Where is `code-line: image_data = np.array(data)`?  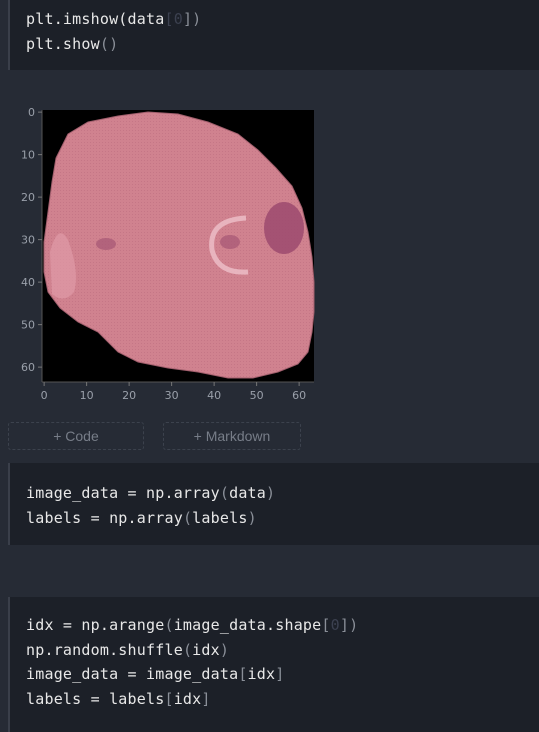
code-line: image_data = np.array(data) is located at coordinates (151, 493).